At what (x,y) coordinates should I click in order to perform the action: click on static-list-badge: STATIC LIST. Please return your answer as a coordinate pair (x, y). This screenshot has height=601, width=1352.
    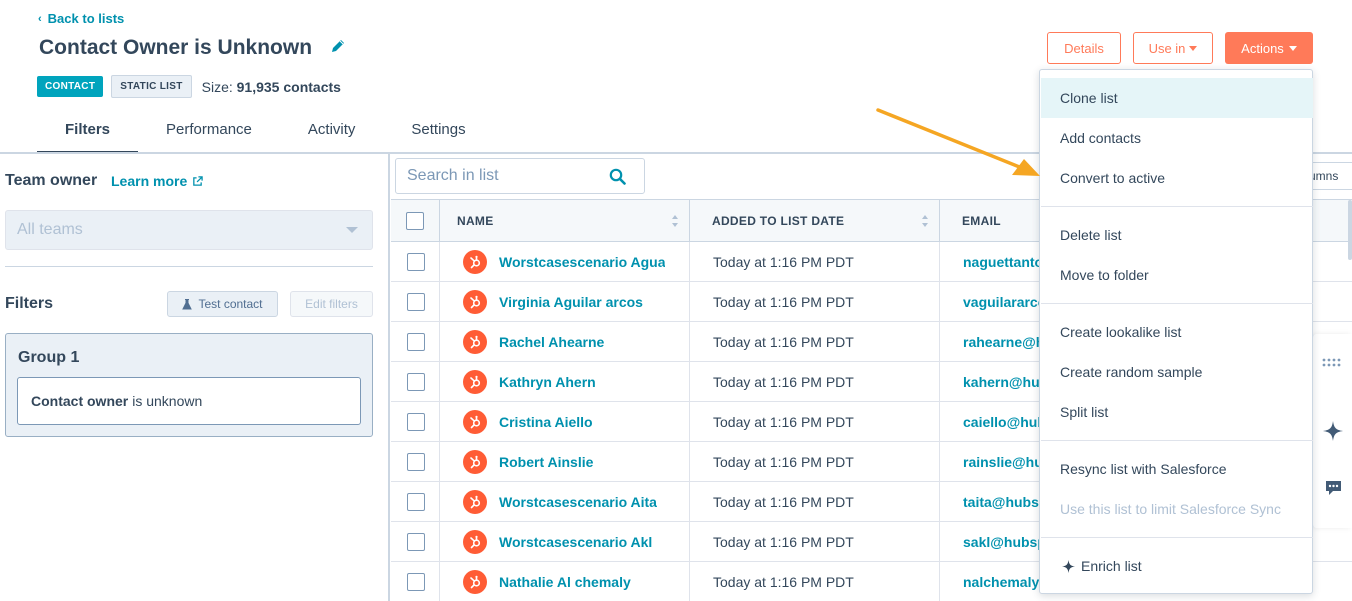
    Looking at the image, I should click on (151, 86).